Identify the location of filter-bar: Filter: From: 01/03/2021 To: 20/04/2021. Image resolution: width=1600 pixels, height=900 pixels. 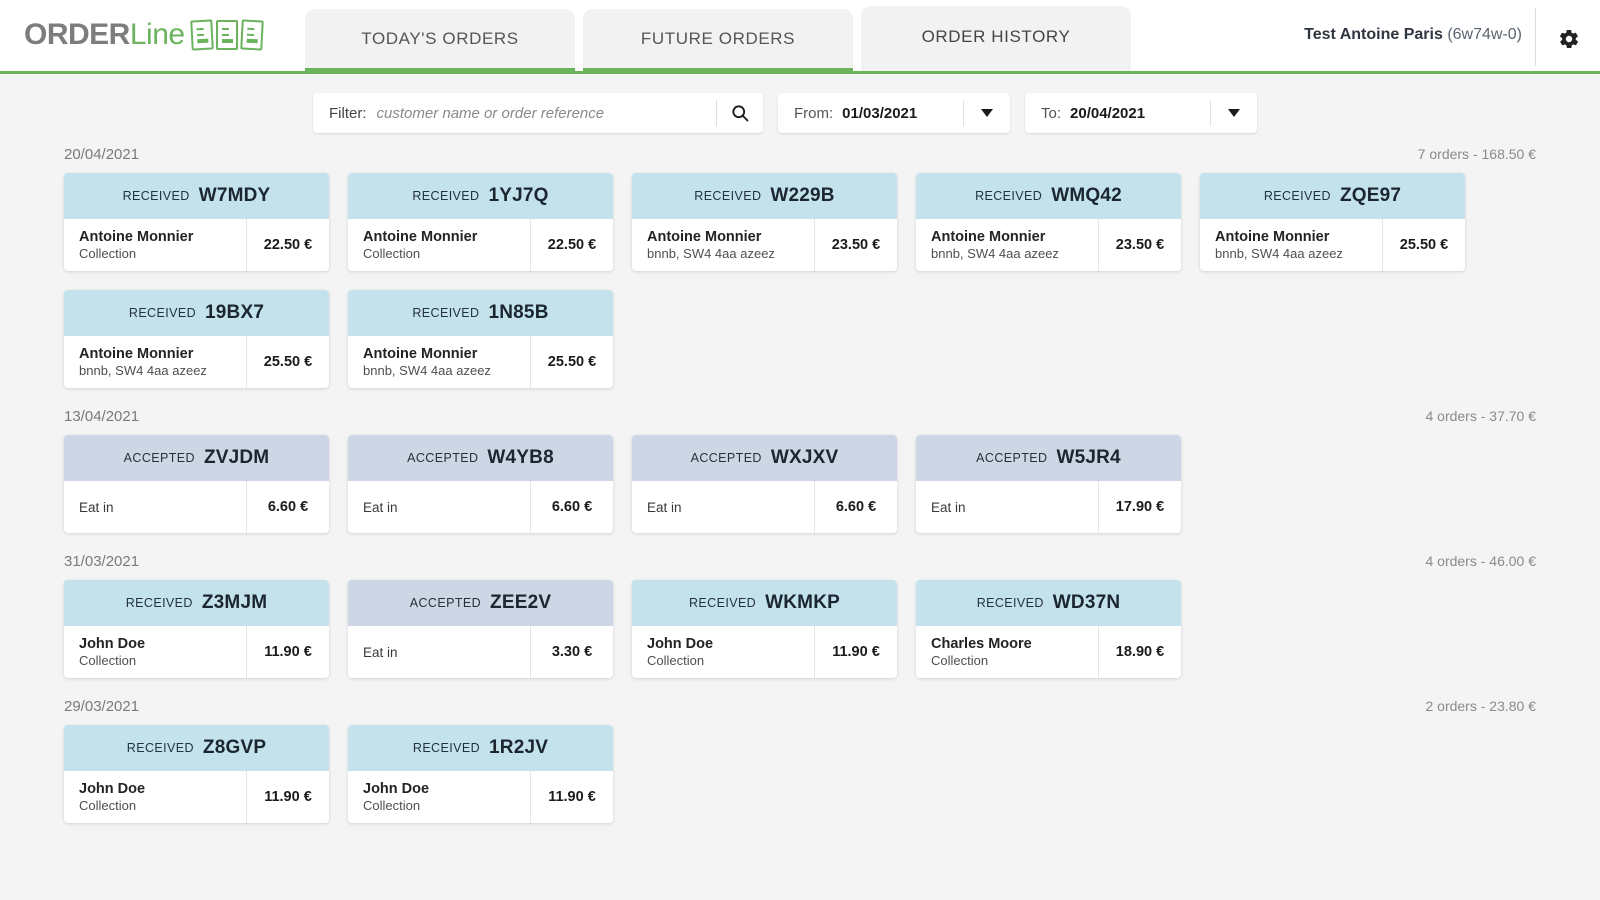
(800, 107).